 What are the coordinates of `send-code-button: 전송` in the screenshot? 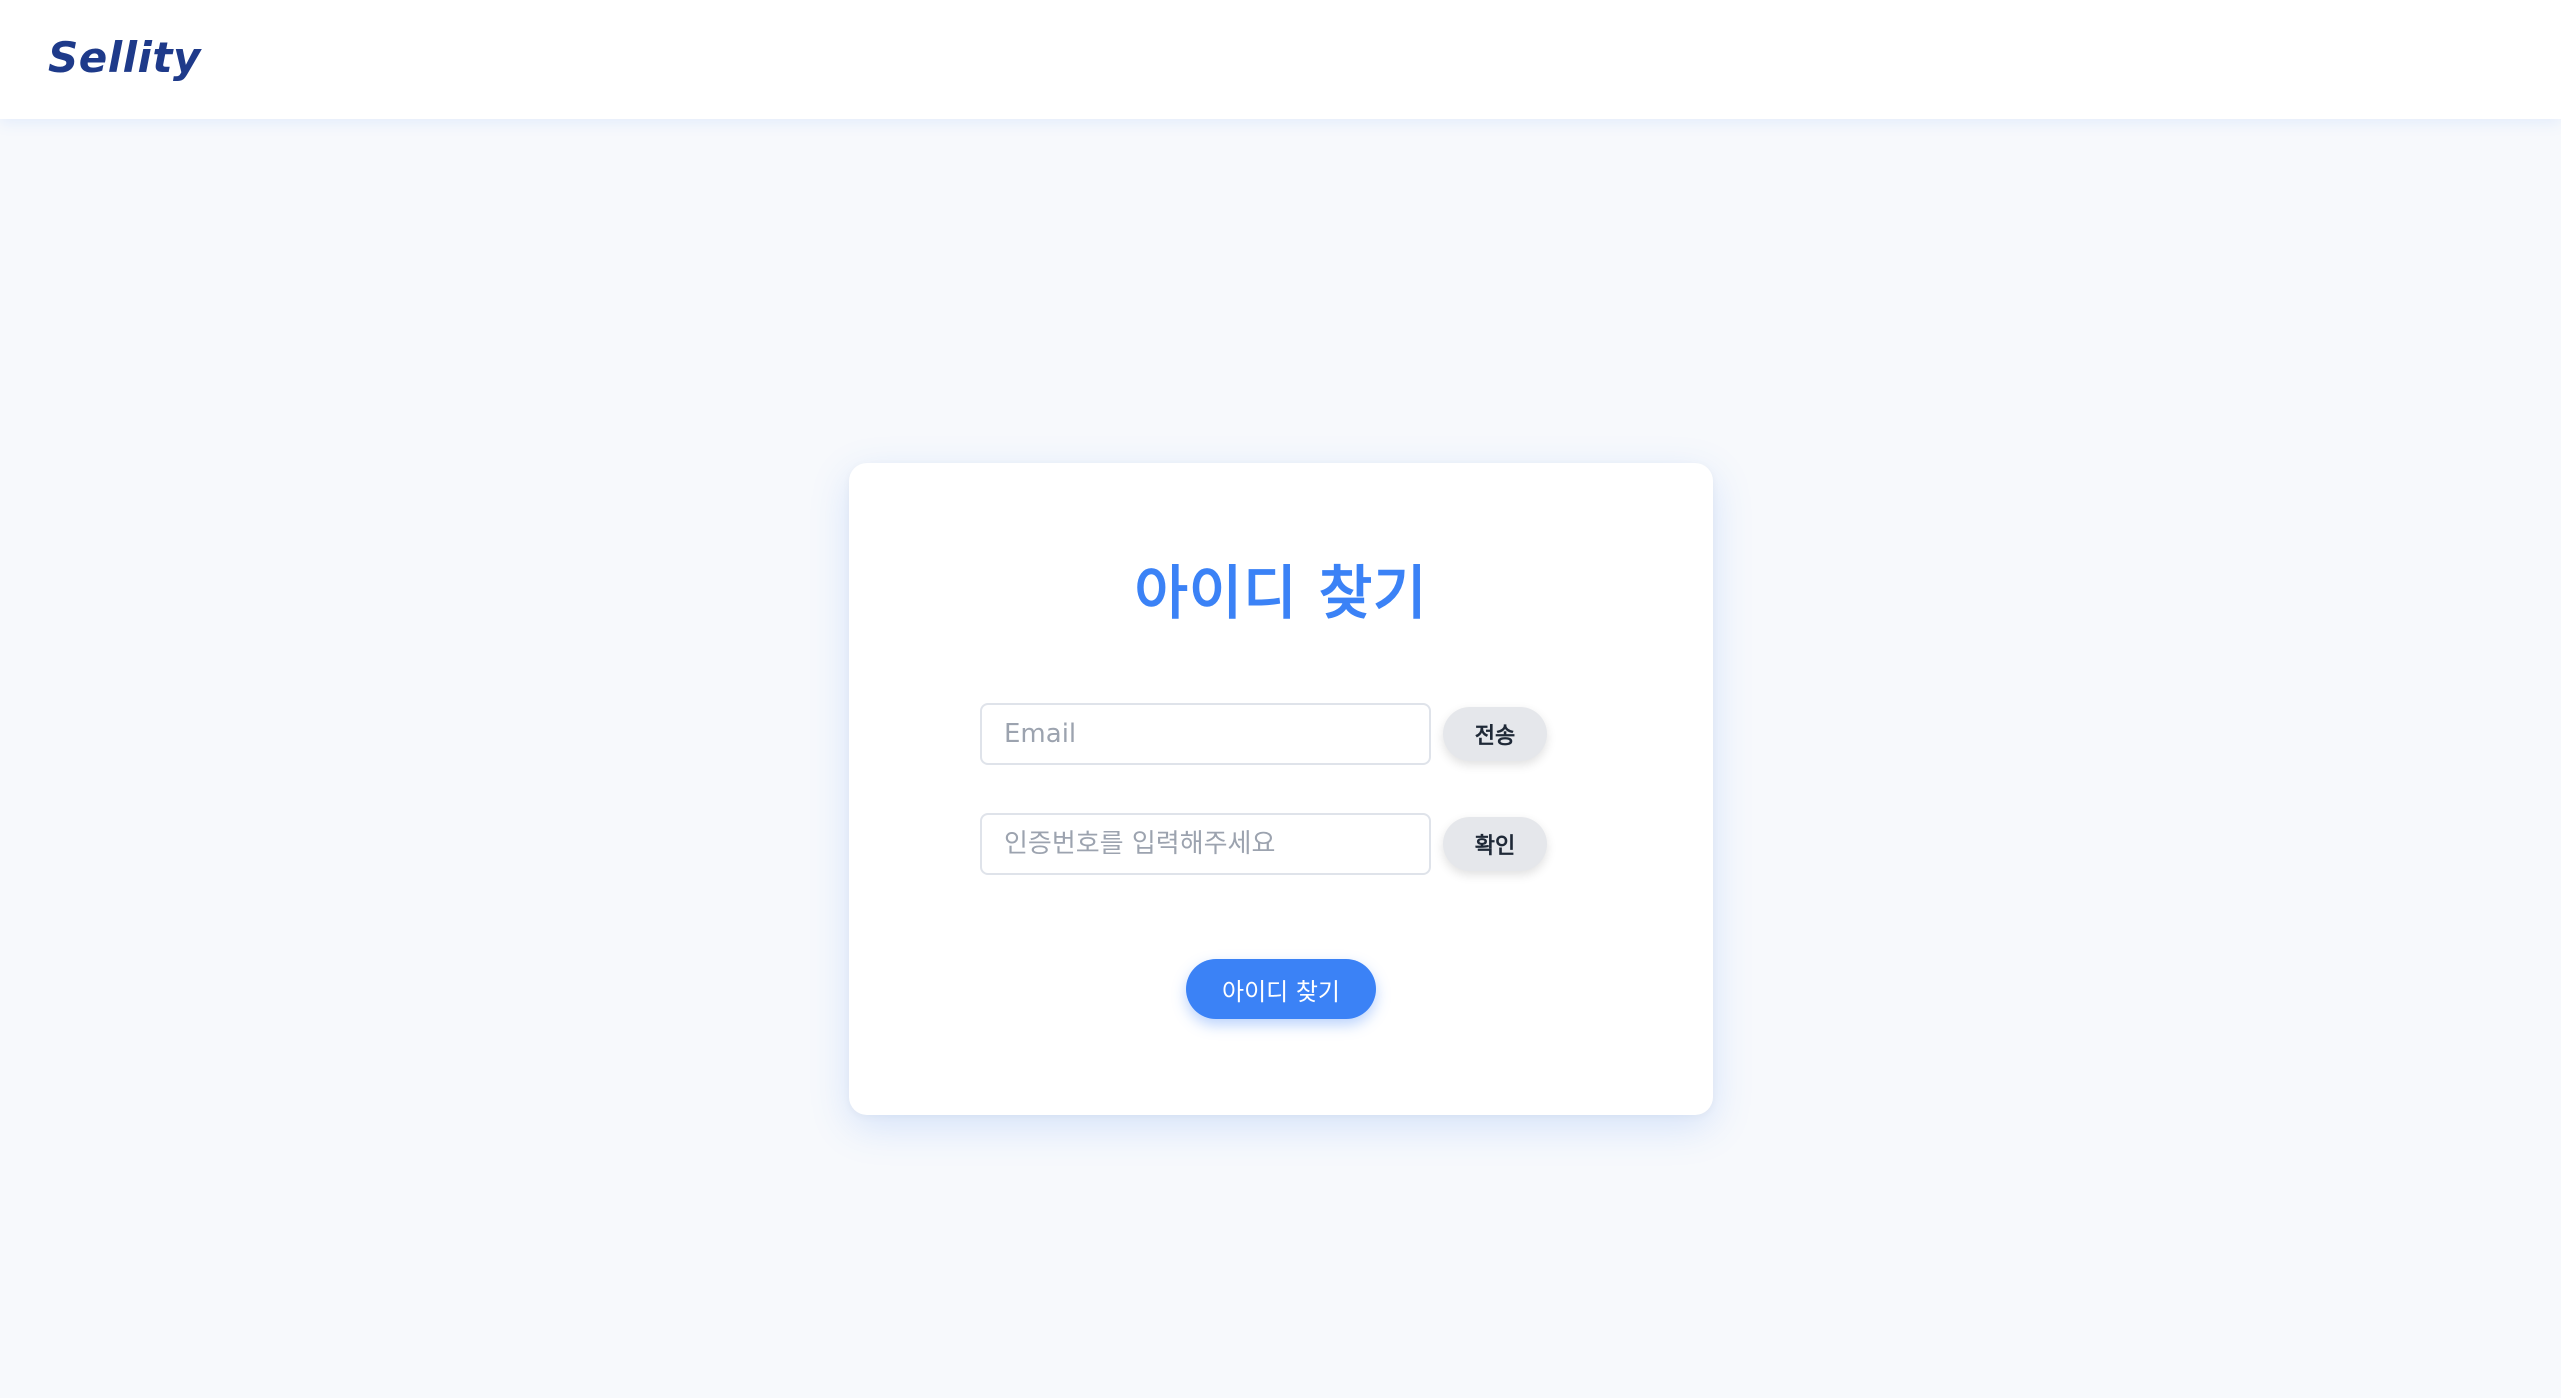 It's located at (1495, 734).